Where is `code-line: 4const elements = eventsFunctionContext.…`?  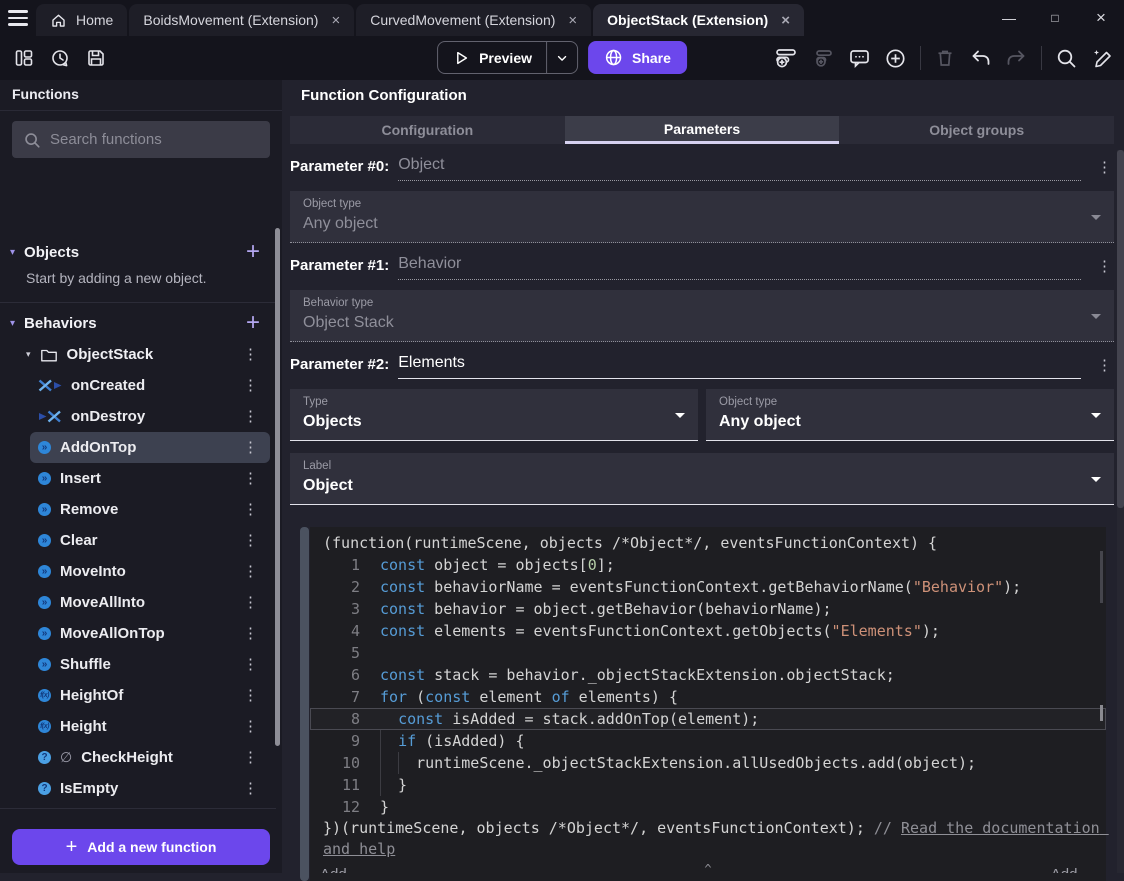 code-line: 4const elements = eventsFunctionContext.… is located at coordinates (708, 631).